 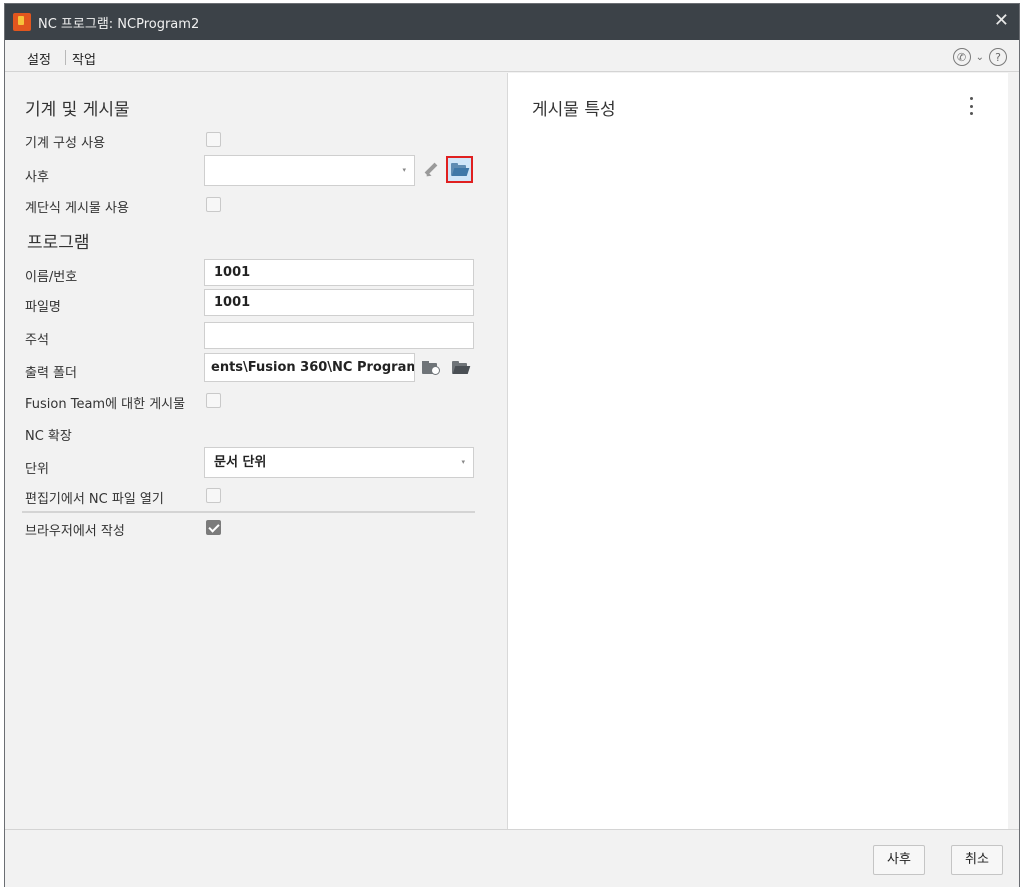 I want to click on post-label: 사후, so click(x=37, y=177).